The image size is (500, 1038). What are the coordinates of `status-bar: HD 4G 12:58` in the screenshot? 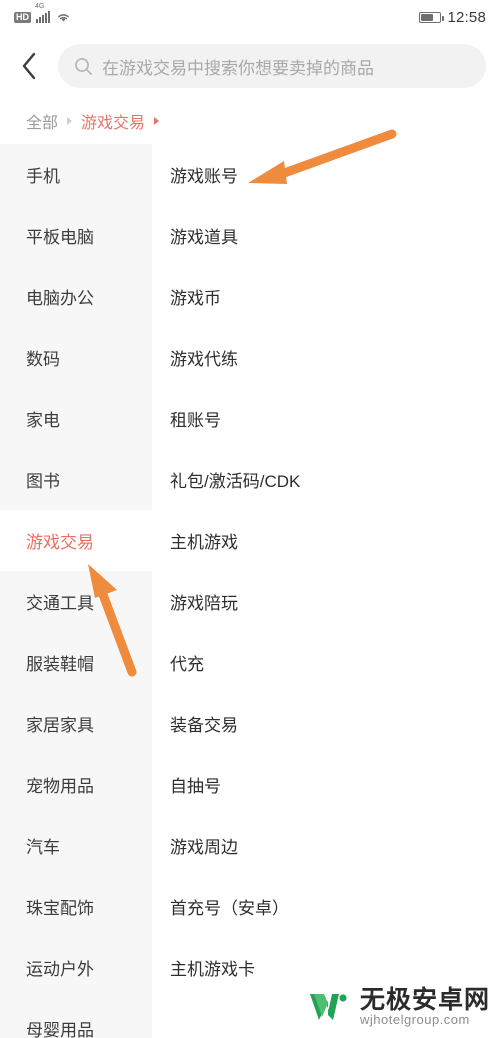 It's located at (250, 17).